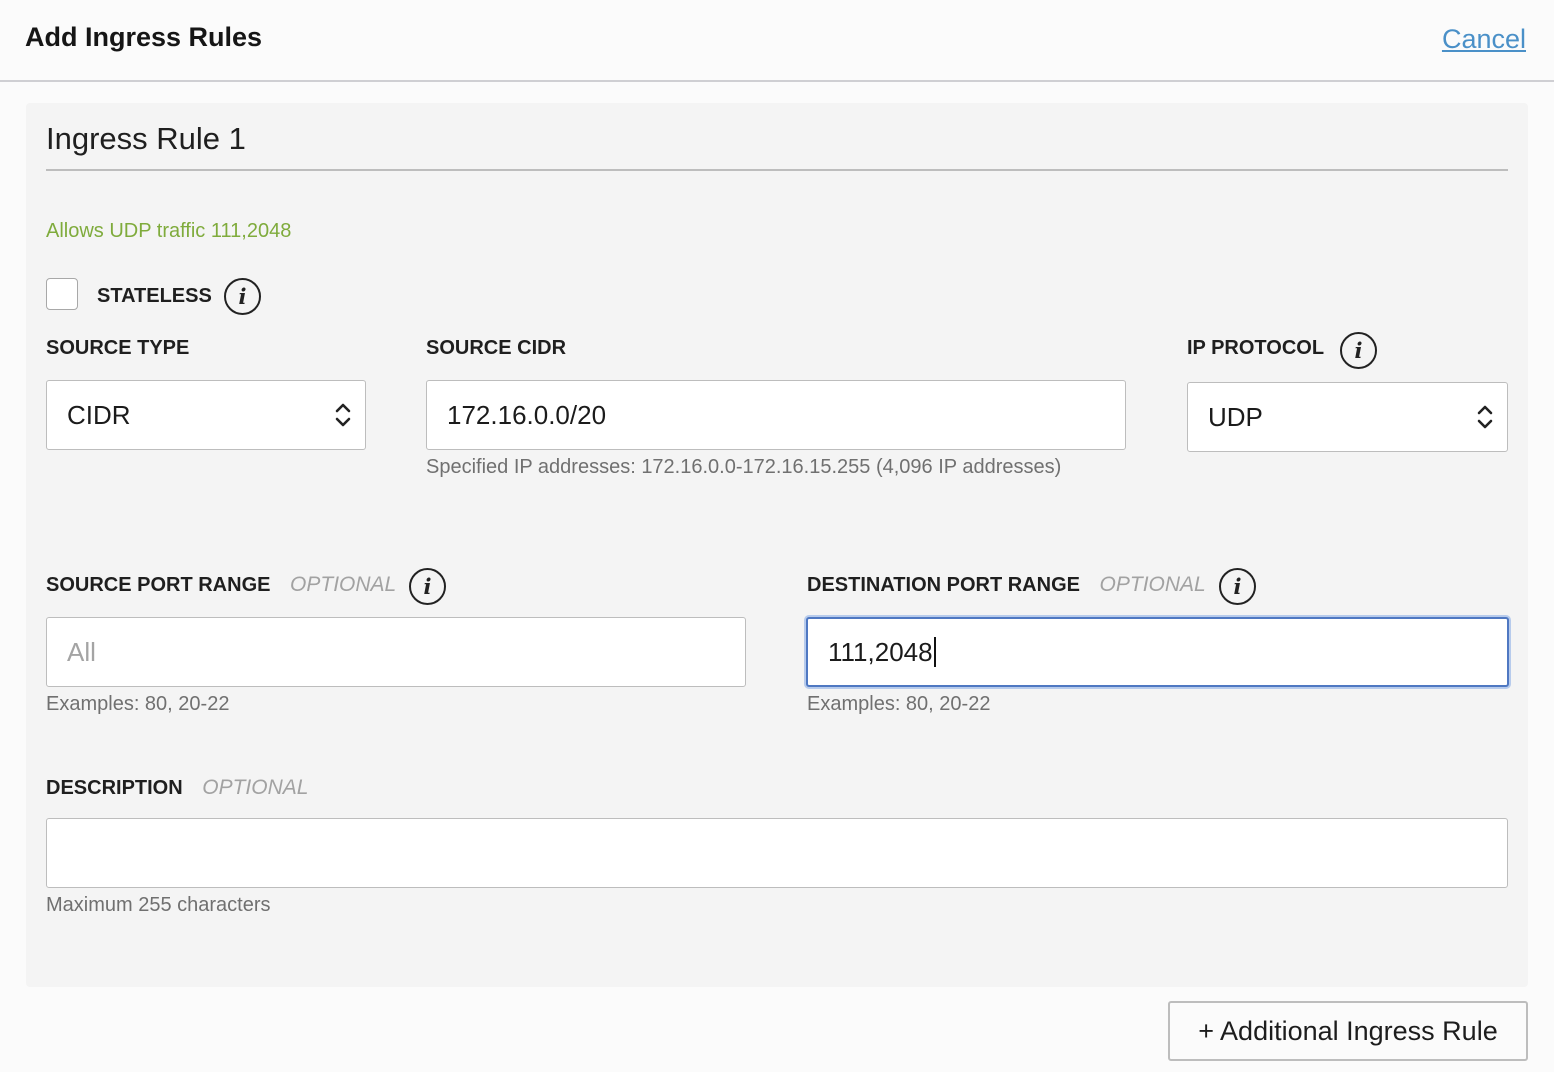 The image size is (1554, 1072). I want to click on source-type-label: SOURCE TYPE, so click(118, 348).